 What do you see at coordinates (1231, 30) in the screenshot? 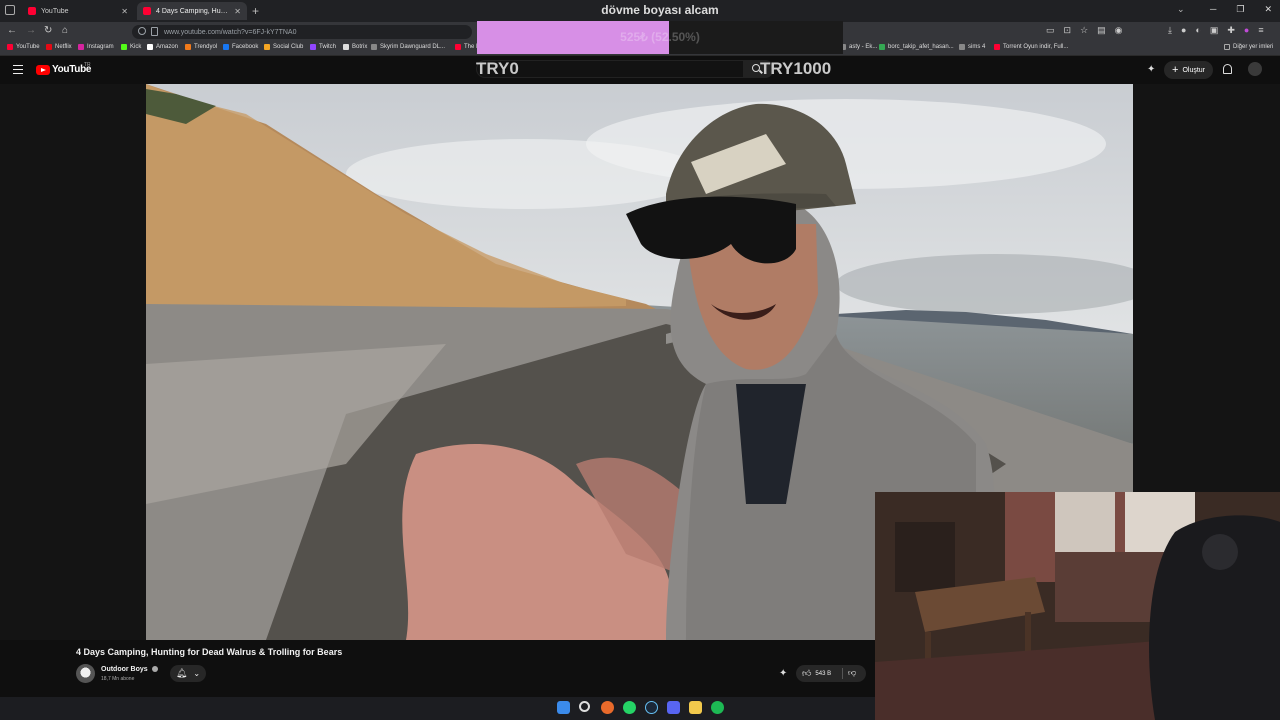
I see `extensions-puzzle-icon: ✚` at bounding box center [1231, 30].